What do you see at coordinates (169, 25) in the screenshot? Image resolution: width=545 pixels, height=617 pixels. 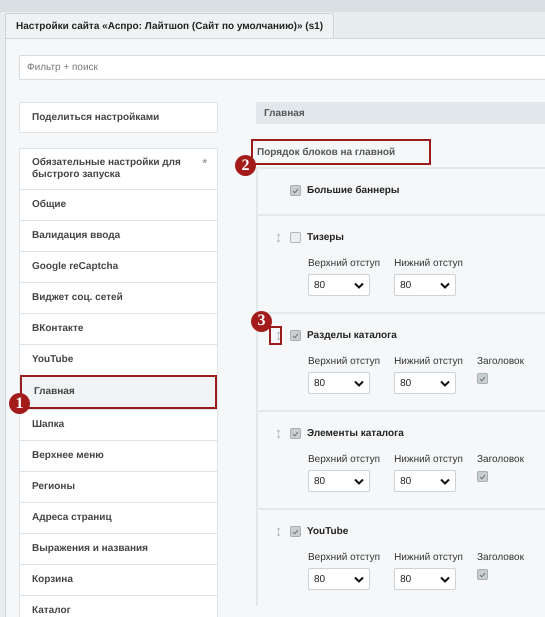 I see `tab: Настройки сайта «Аспро: Лайтшоп (Сайт по умолчанию)» (s1)` at bounding box center [169, 25].